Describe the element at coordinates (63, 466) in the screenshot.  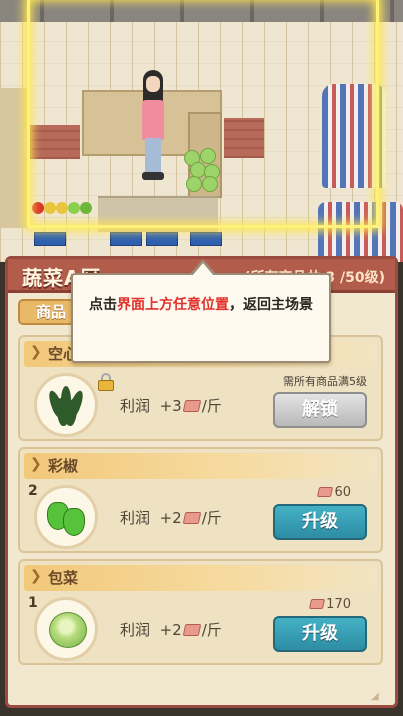
I see `product-name: 彩椒` at that location.